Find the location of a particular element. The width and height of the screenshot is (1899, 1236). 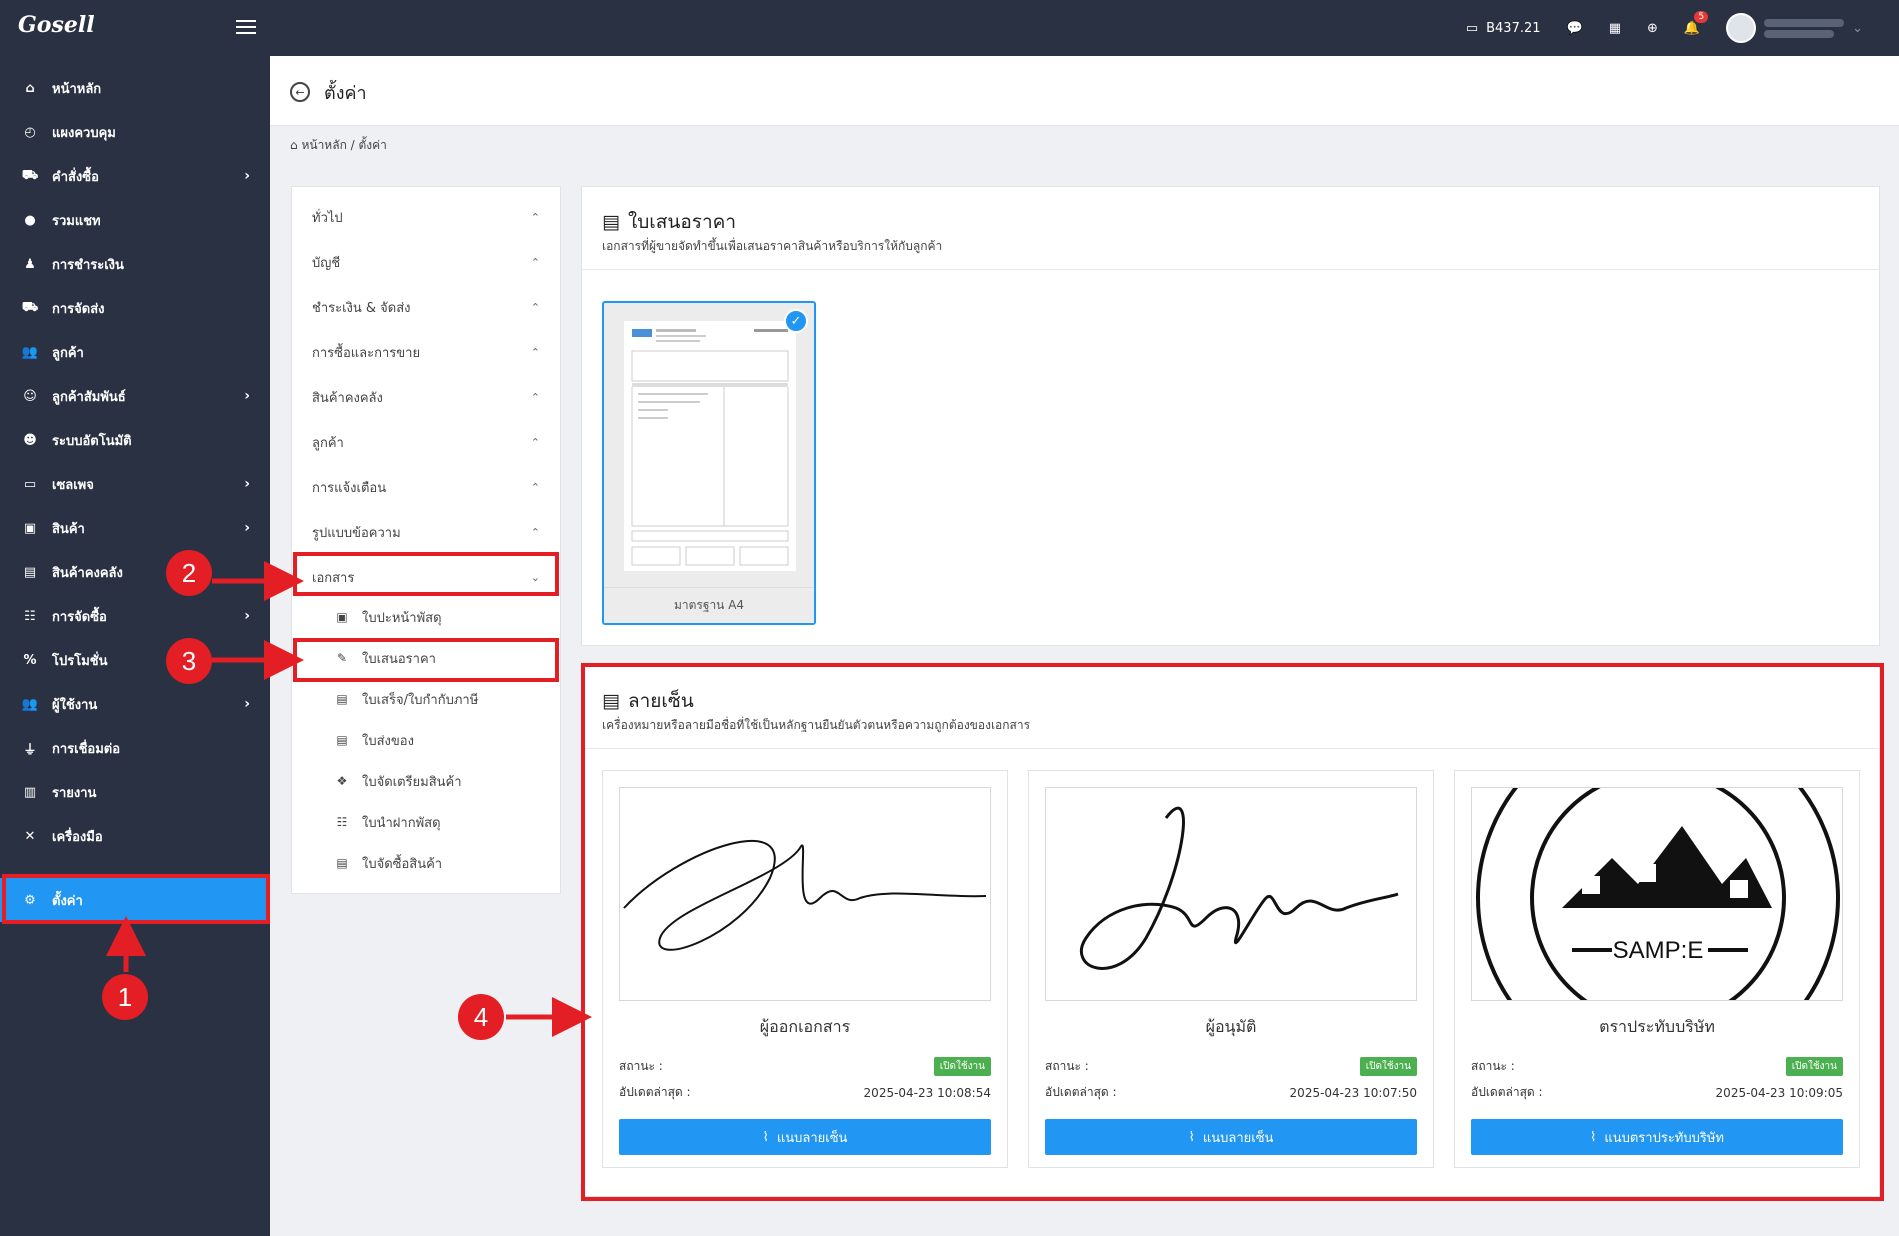

annotation-number-3: 3 is located at coordinates (189, 661).